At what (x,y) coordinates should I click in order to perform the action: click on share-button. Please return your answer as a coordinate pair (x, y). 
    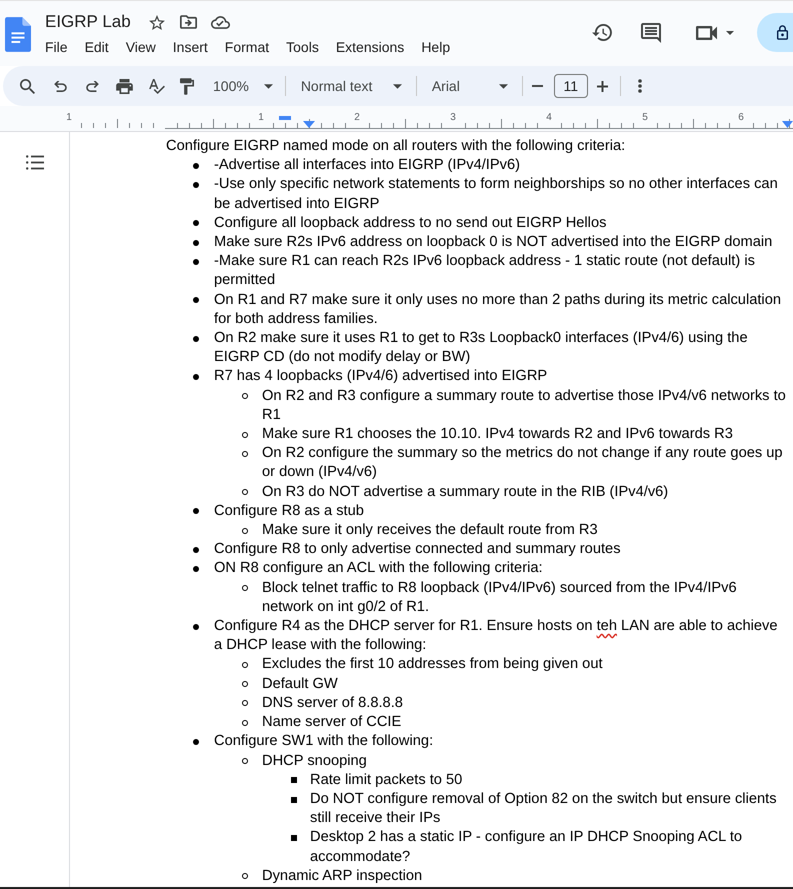
    Looking at the image, I should click on (775, 32).